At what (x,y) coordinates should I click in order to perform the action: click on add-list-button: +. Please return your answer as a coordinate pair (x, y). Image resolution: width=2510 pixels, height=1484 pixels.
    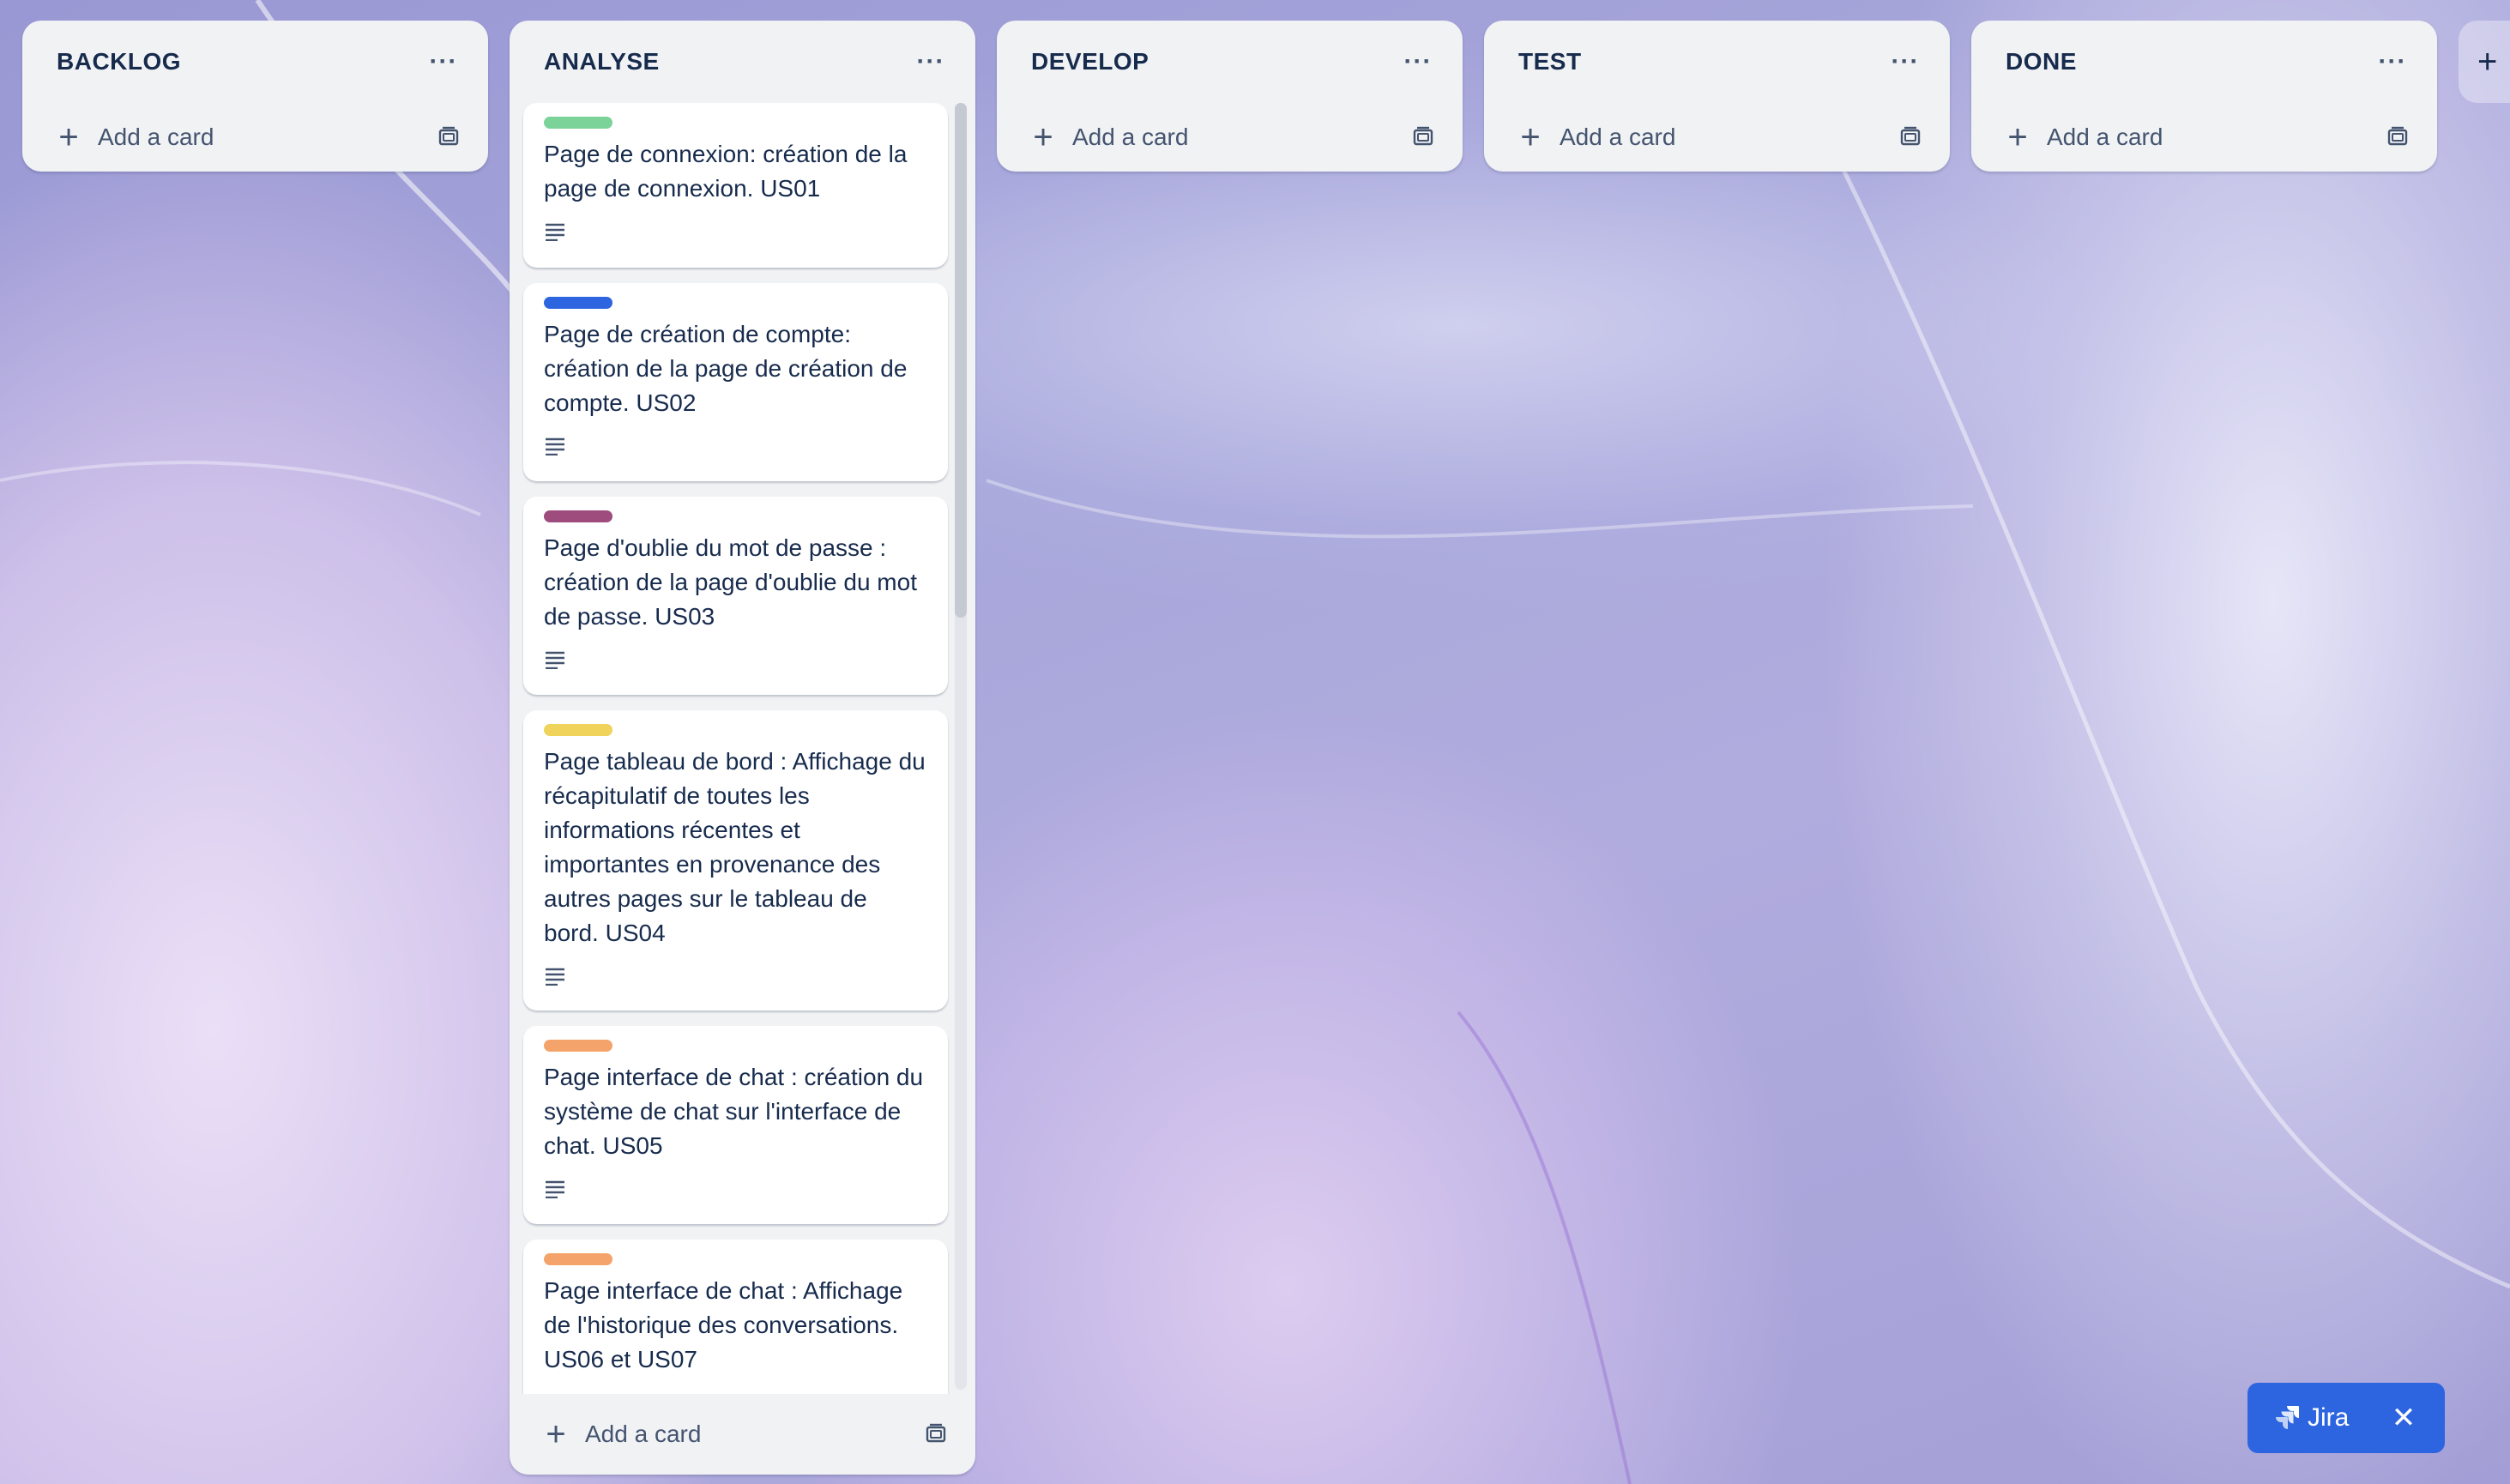
    Looking at the image, I should click on (2484, 62).